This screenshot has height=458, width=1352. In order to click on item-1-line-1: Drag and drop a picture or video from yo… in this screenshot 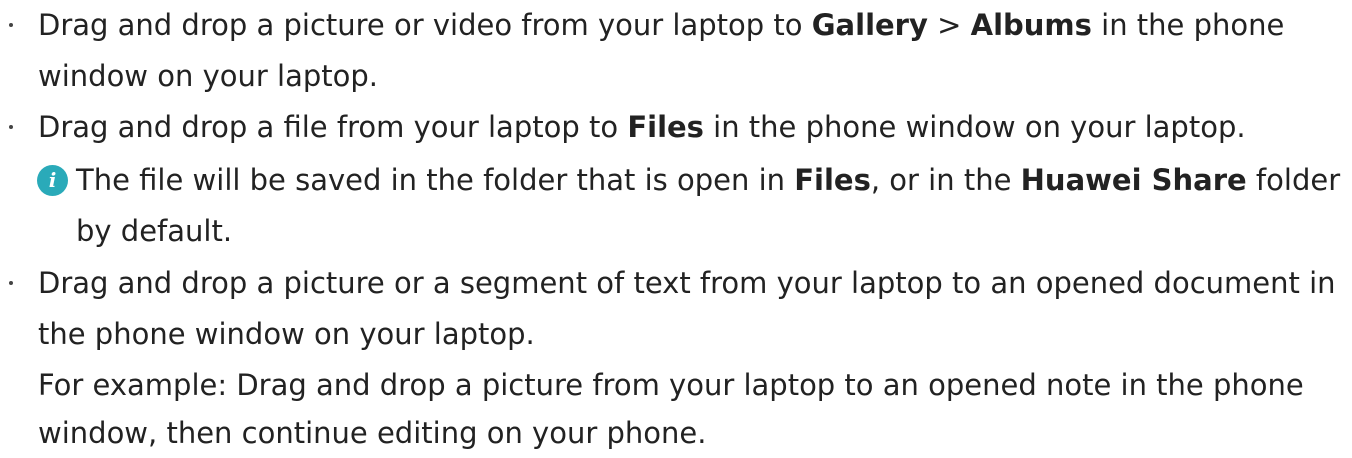, I will do `click(661, 25)`.